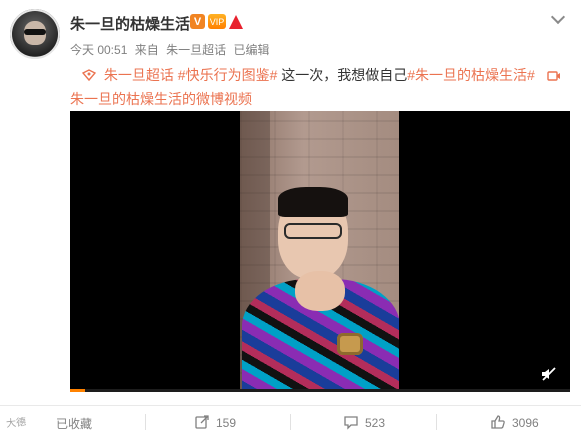 The height and width of the screenshot is (434, 581). What do you see at coordinates (202, 423) in the screenshot?
I see `repost-icon` at bounding box center [202, 423].